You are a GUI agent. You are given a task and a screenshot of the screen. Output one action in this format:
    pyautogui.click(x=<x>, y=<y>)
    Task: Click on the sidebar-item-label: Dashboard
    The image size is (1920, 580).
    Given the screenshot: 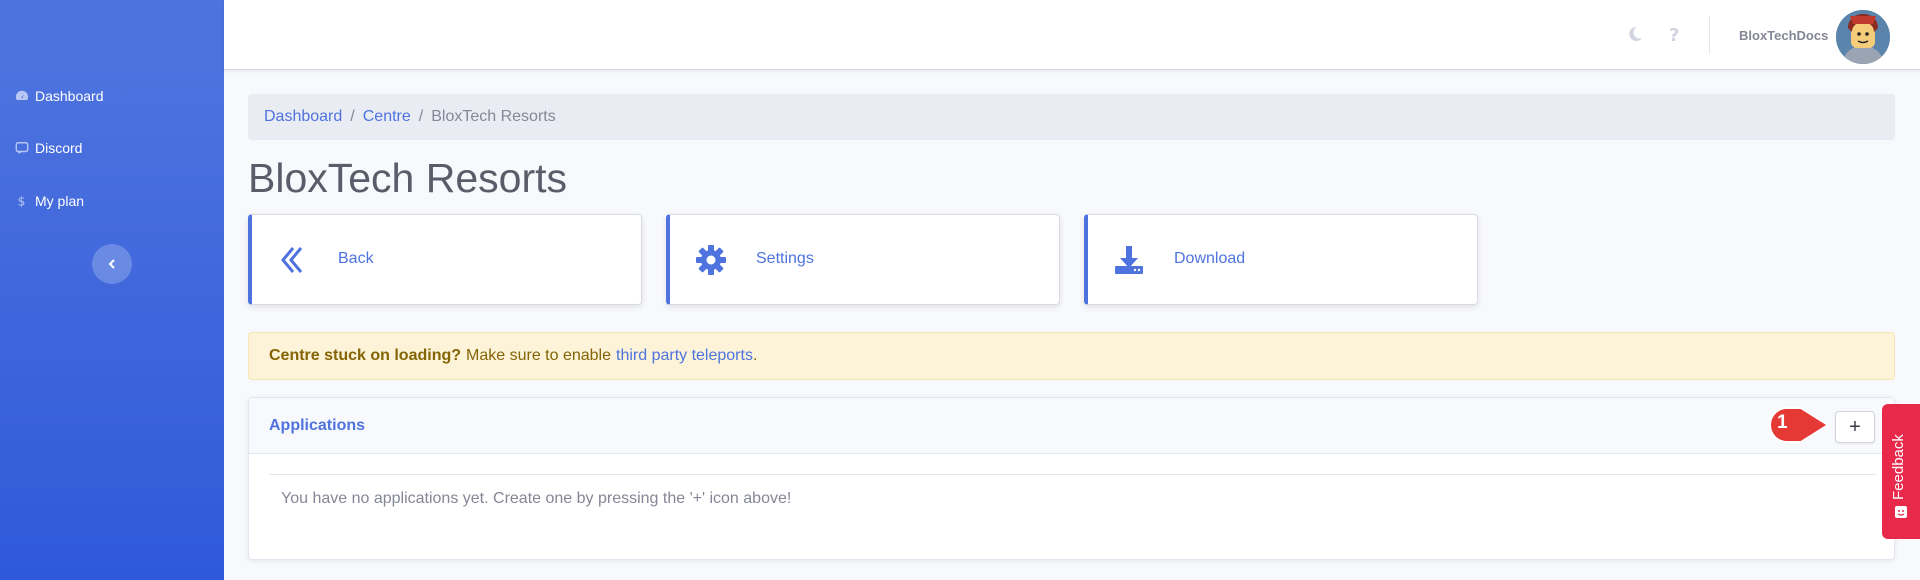 What is the action you would take?
    pyautogui.click(x=69, y=96)
    